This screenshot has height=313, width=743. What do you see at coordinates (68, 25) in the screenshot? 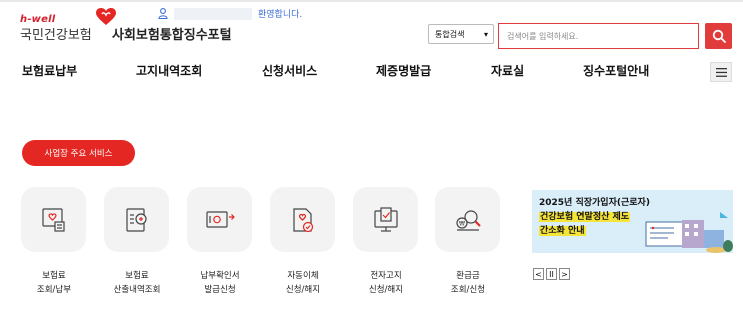
I see `nhis-logo: h-well 국민건강보험` at bounding box center [68, 25].